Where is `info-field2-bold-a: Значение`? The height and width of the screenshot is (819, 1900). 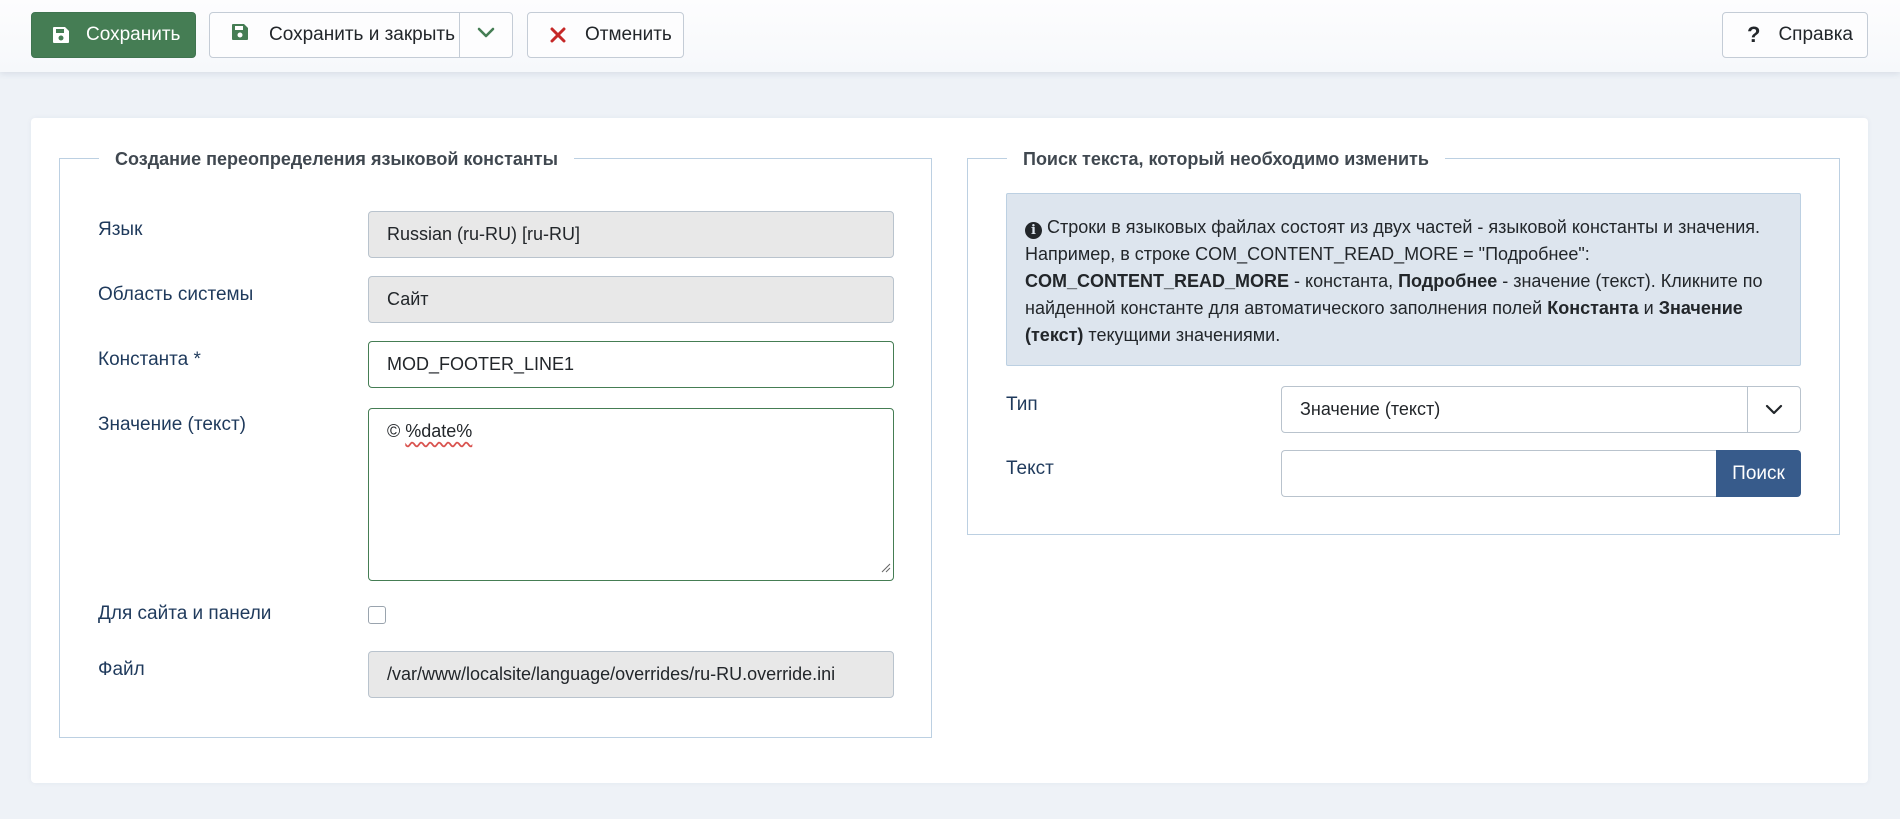
info-field2-bold-a: Значение is located at coordinates (1700, 308).